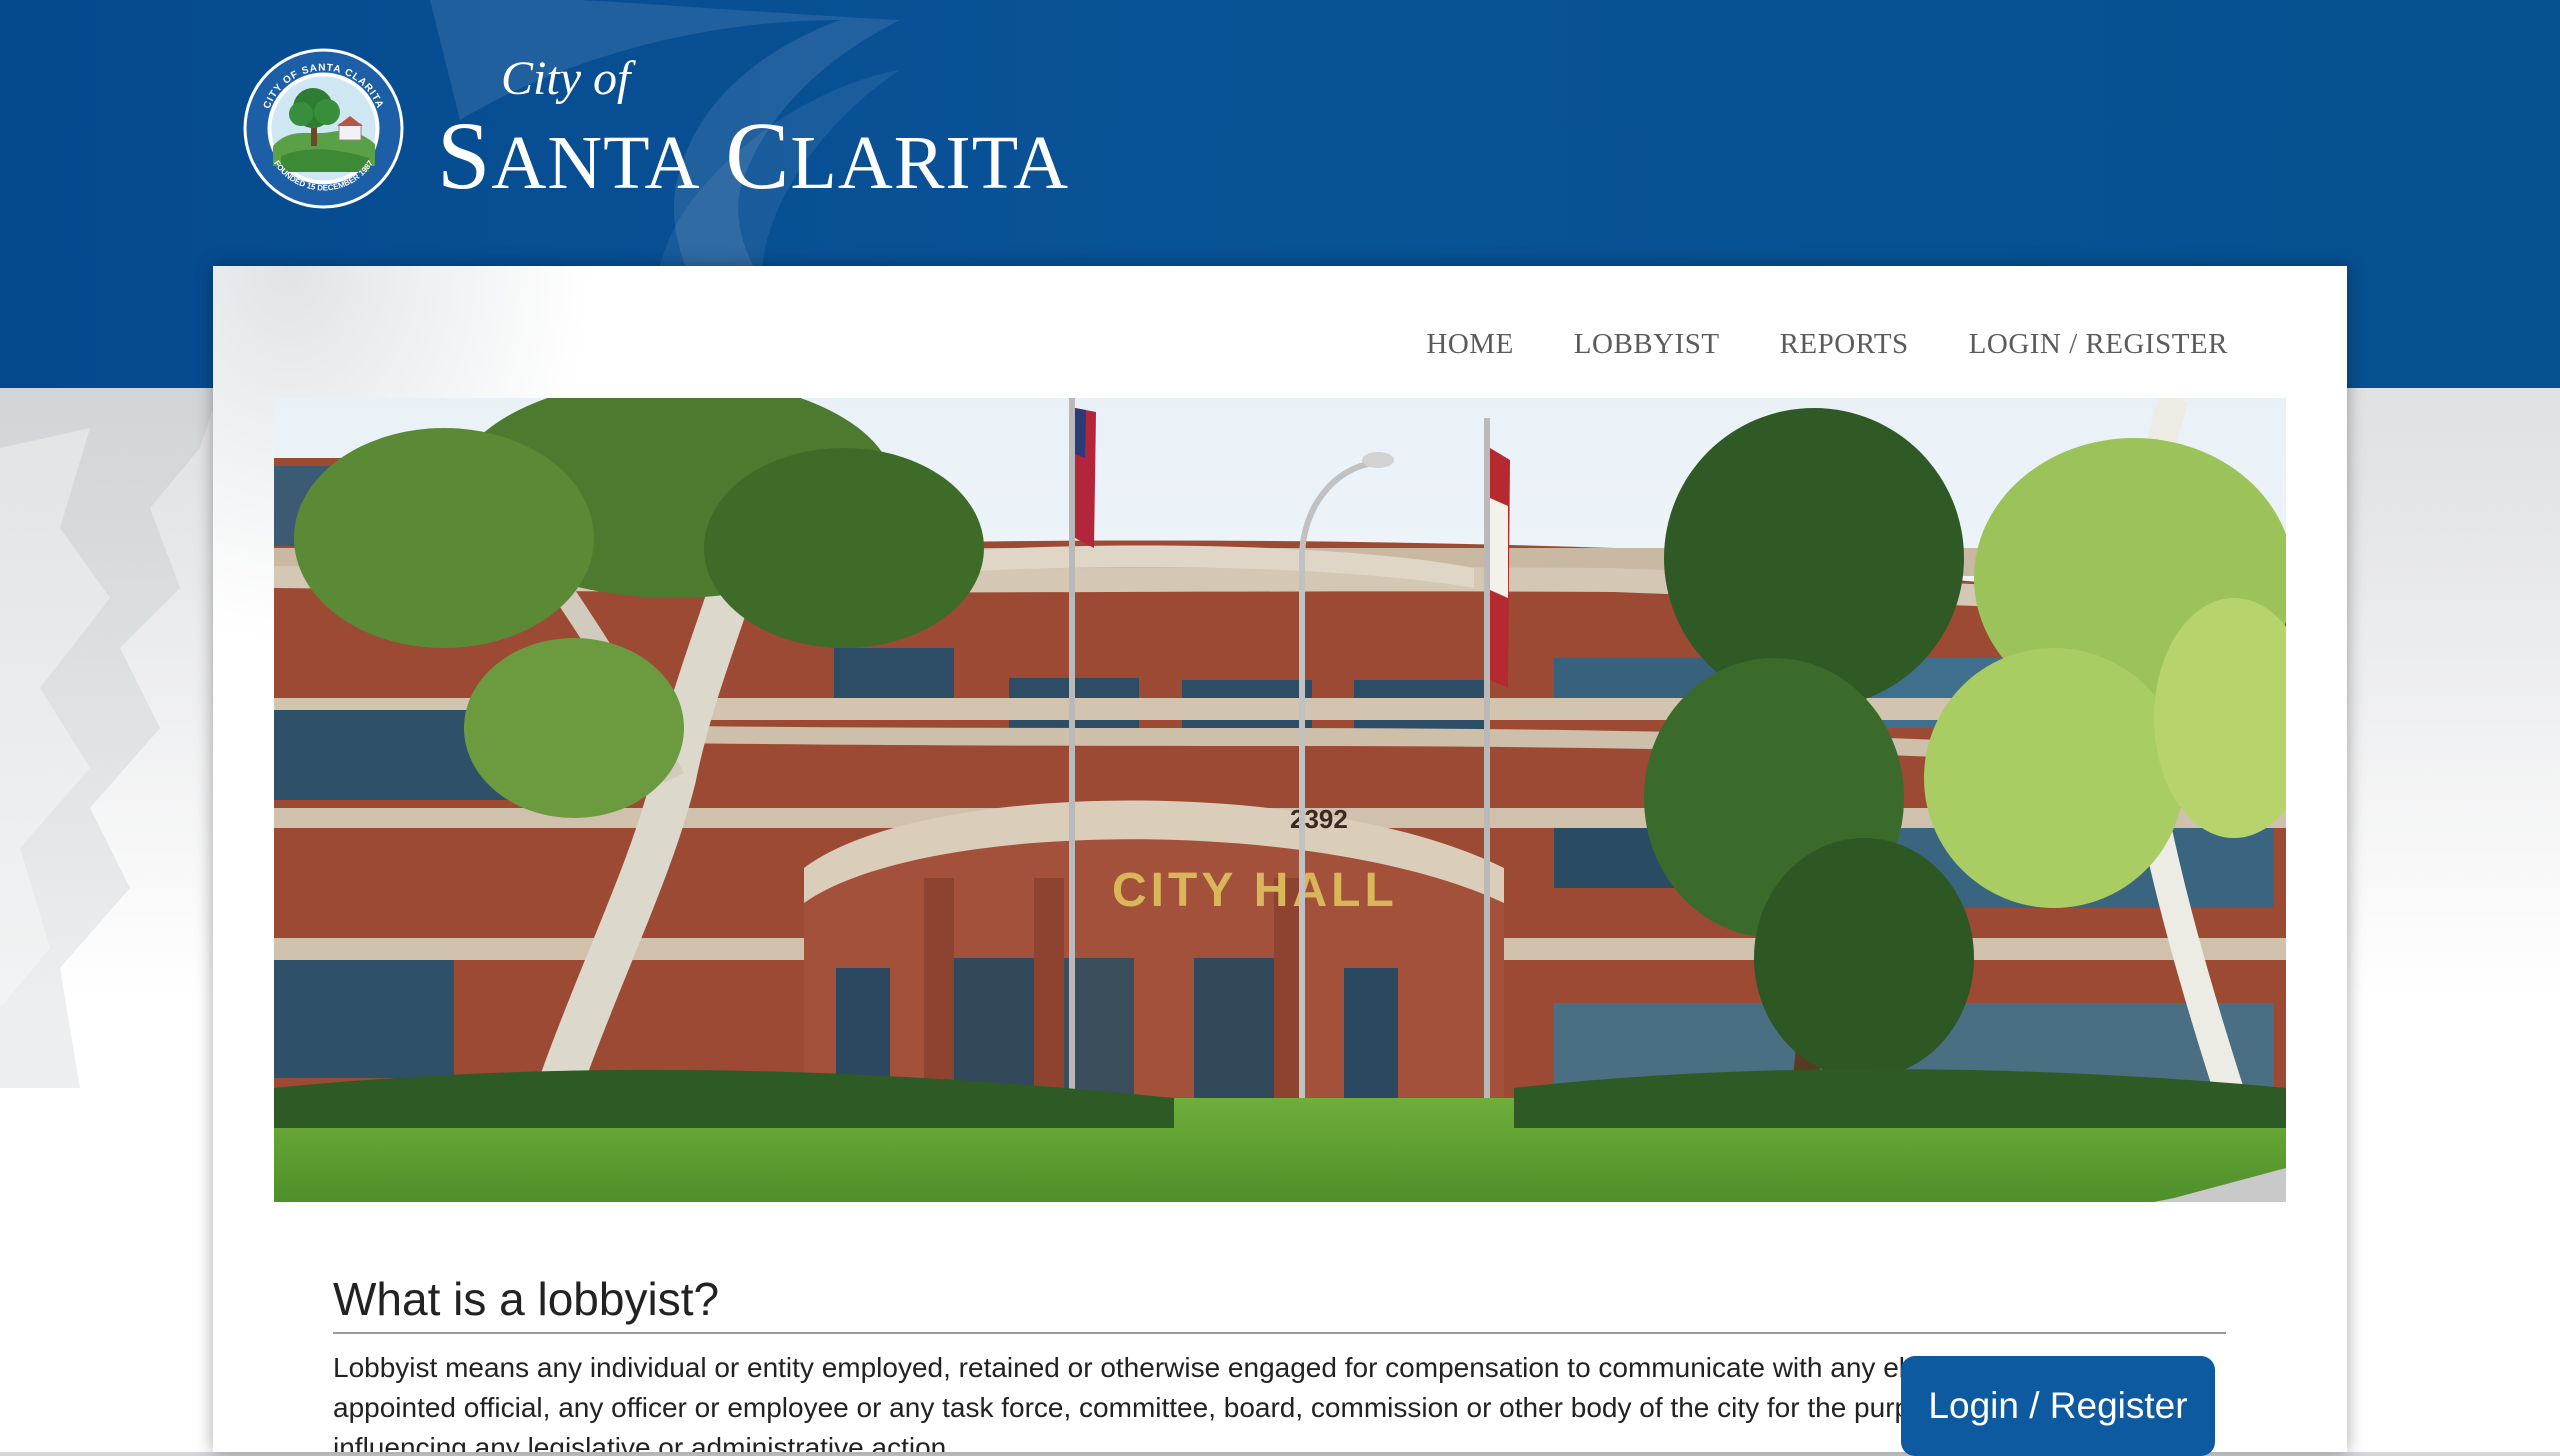 The width and height of the screenshot is (2560, 1456). I want to click on login-register-button: Login / Register, so click(2058, 1406).